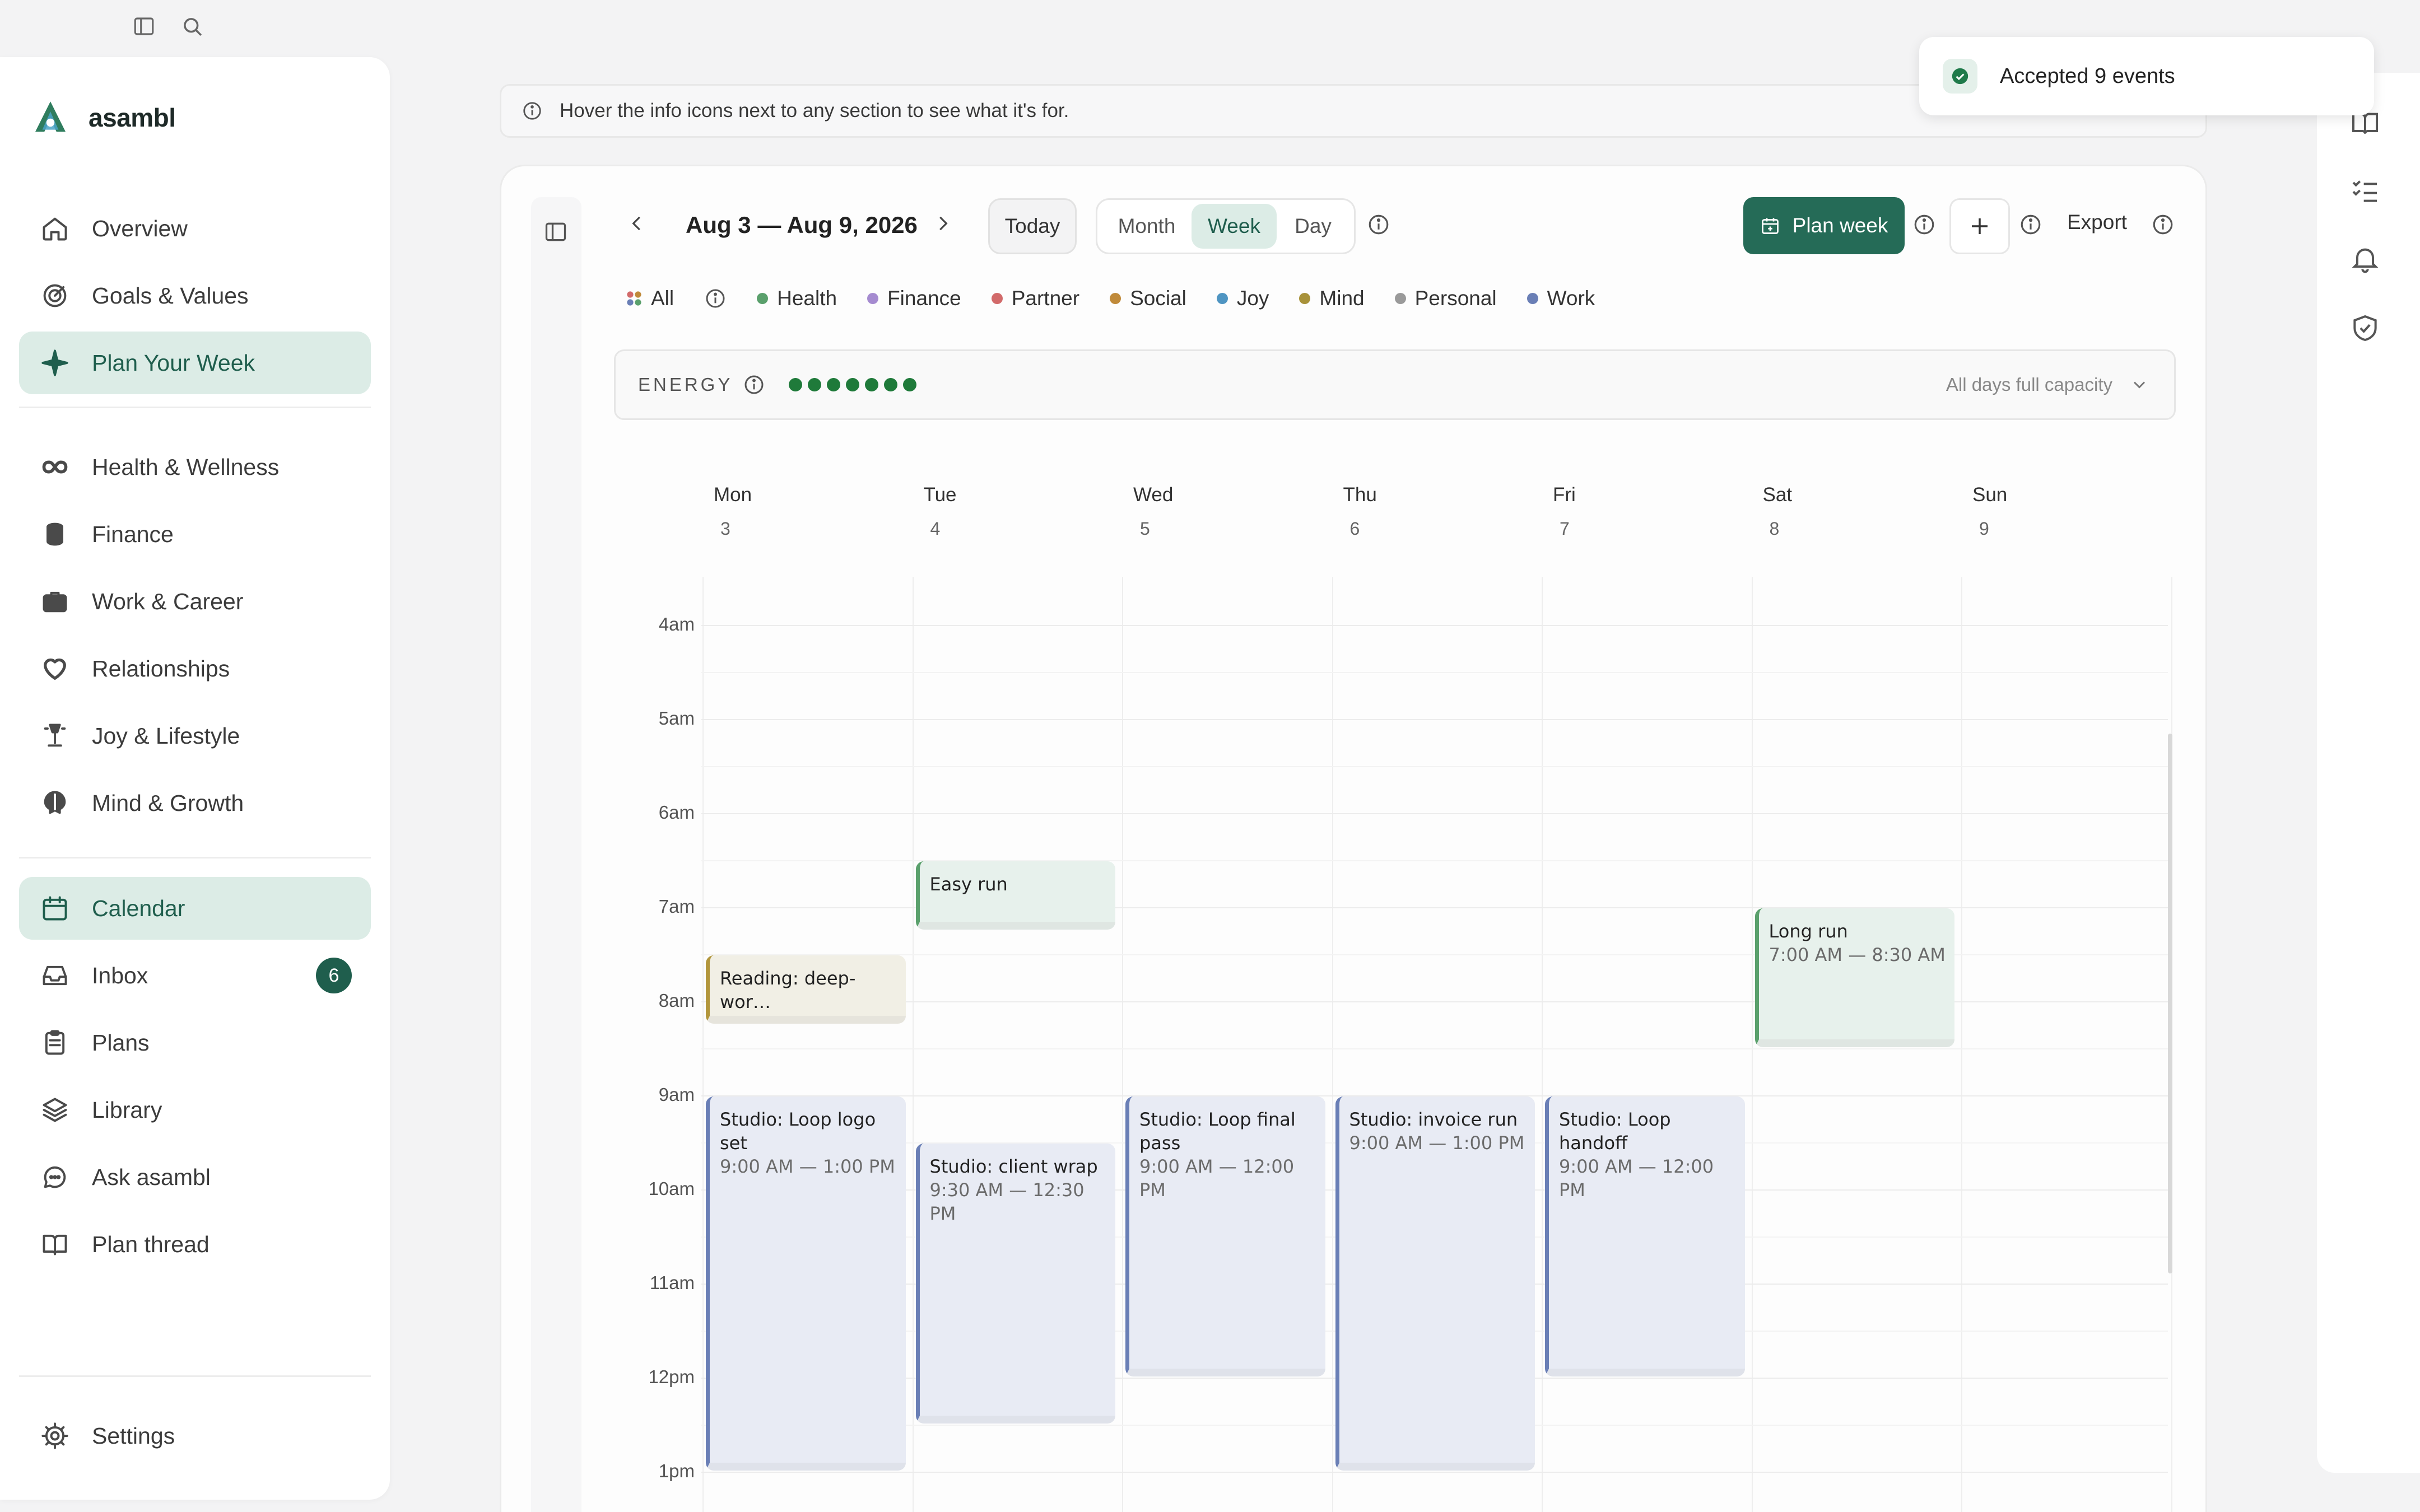  I want to click on sidebar-item-joy-lifestyle: Joy & Lifestyle, so click(195, 735).